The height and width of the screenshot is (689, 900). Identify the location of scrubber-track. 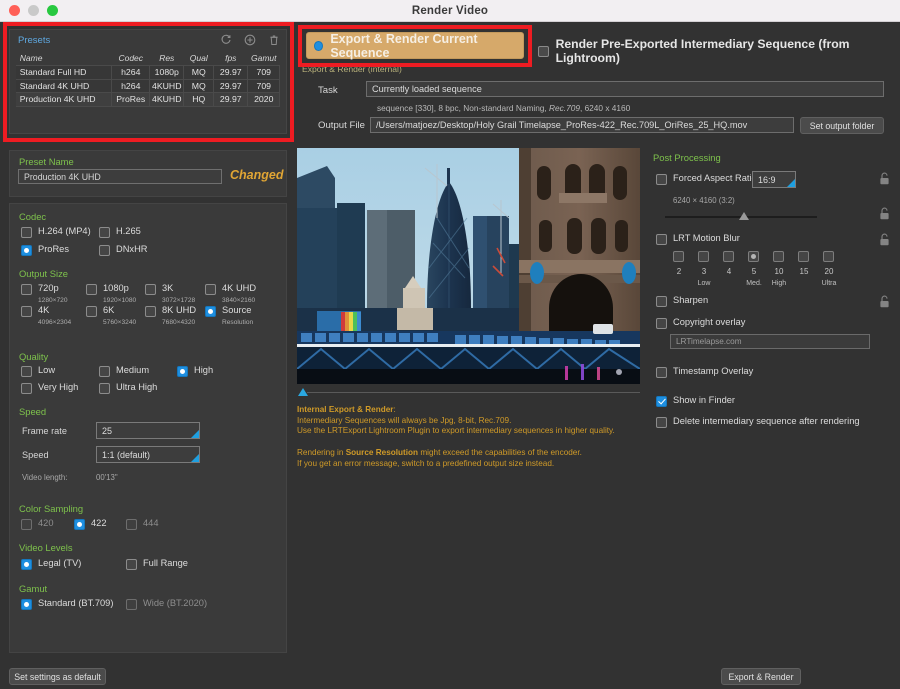
(473, 392).